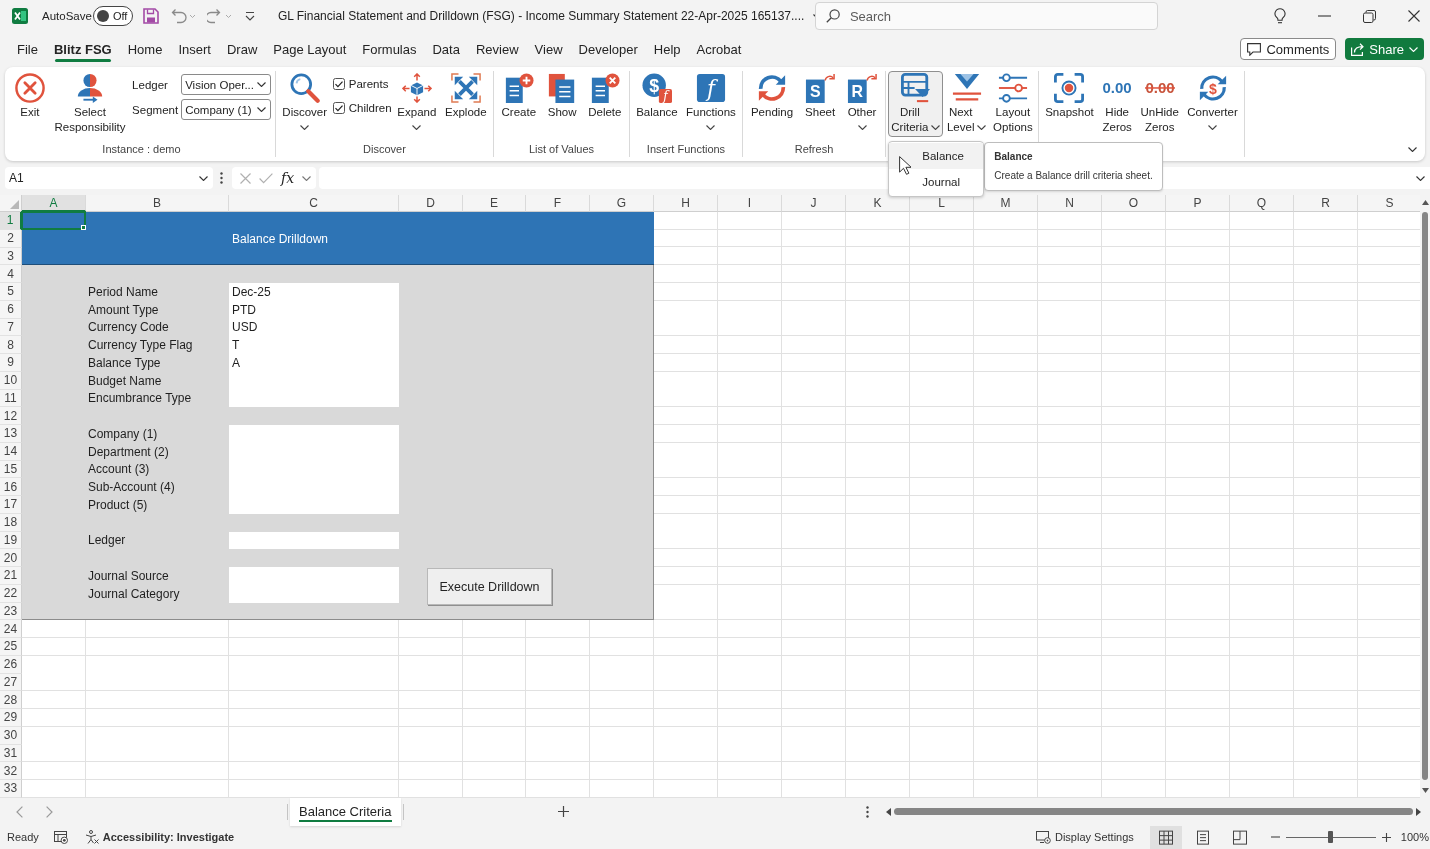 The height and width of the screenshot is (849, 1430). I want to click on menu-item: Journal, so click(936, 182).